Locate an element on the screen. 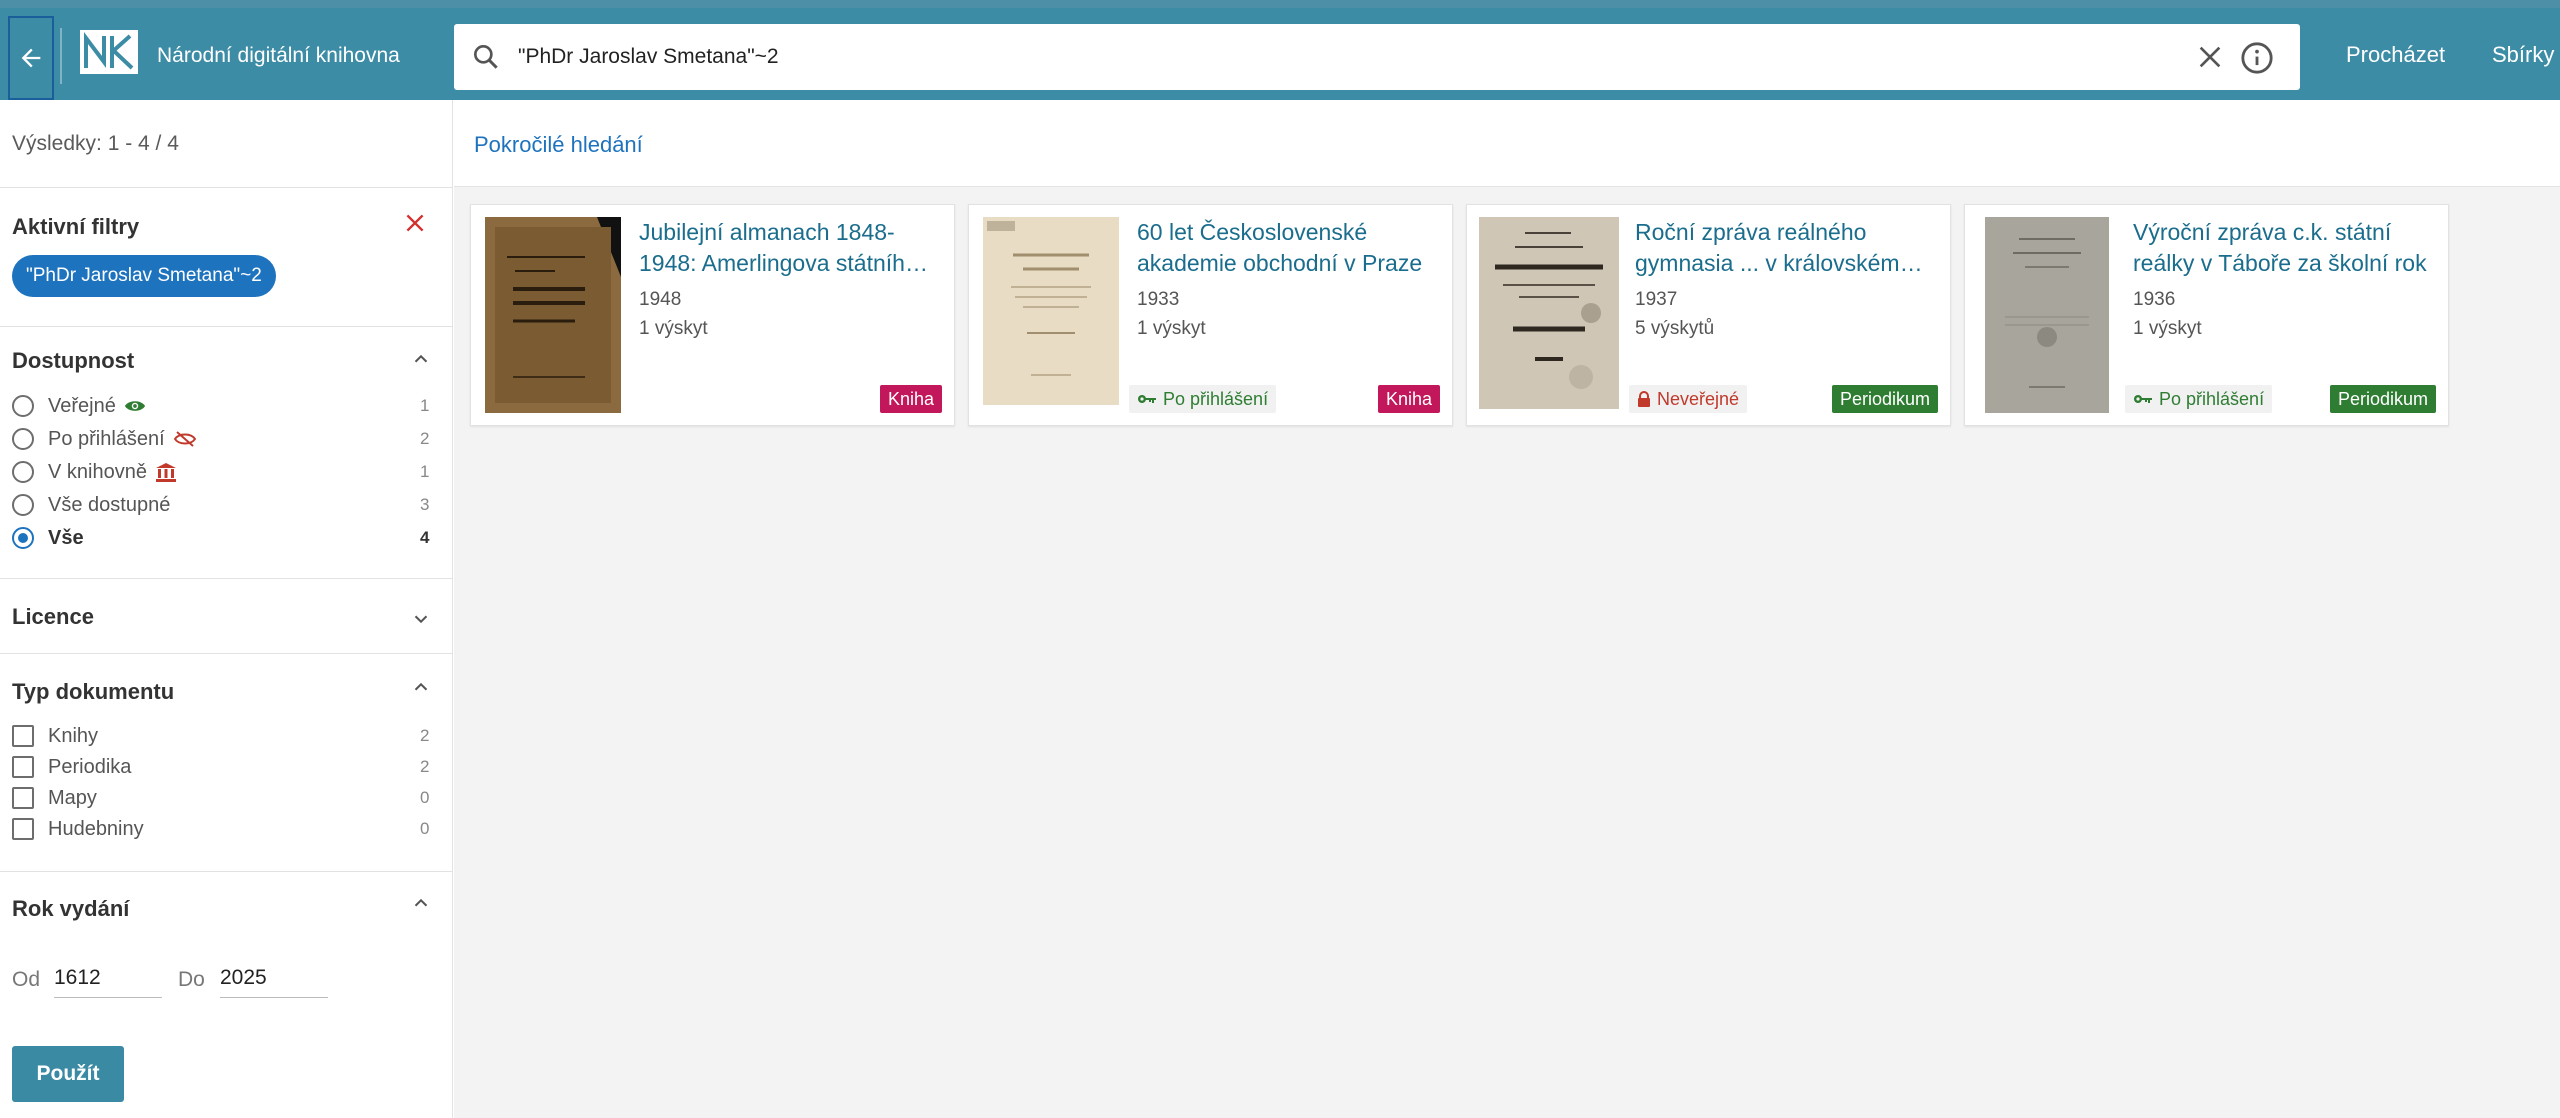 This screenshot has width=2560, height=1118. availability-option-public: Veřejné is located at coordinates (79, 406).